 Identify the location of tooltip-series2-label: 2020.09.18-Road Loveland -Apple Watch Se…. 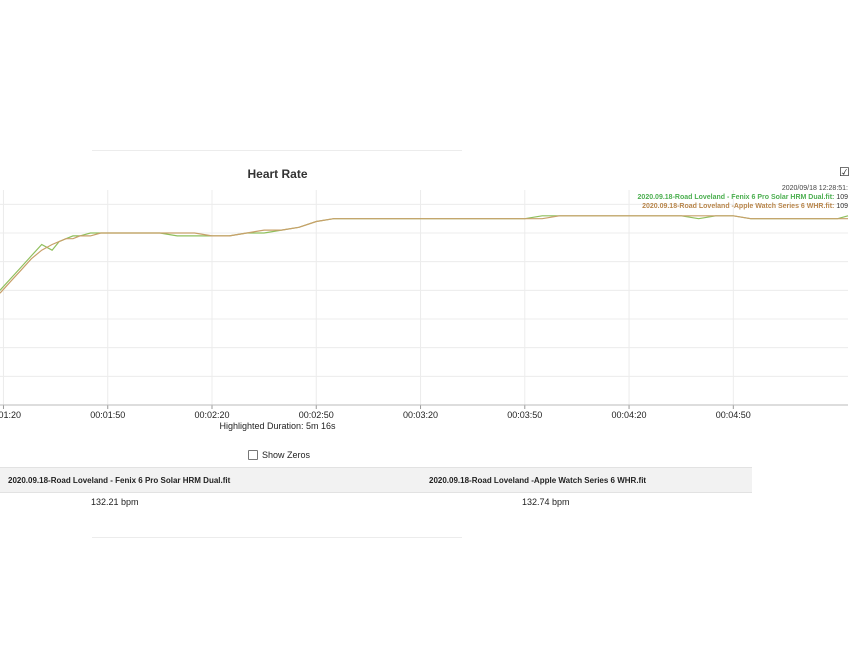
(738, 206).